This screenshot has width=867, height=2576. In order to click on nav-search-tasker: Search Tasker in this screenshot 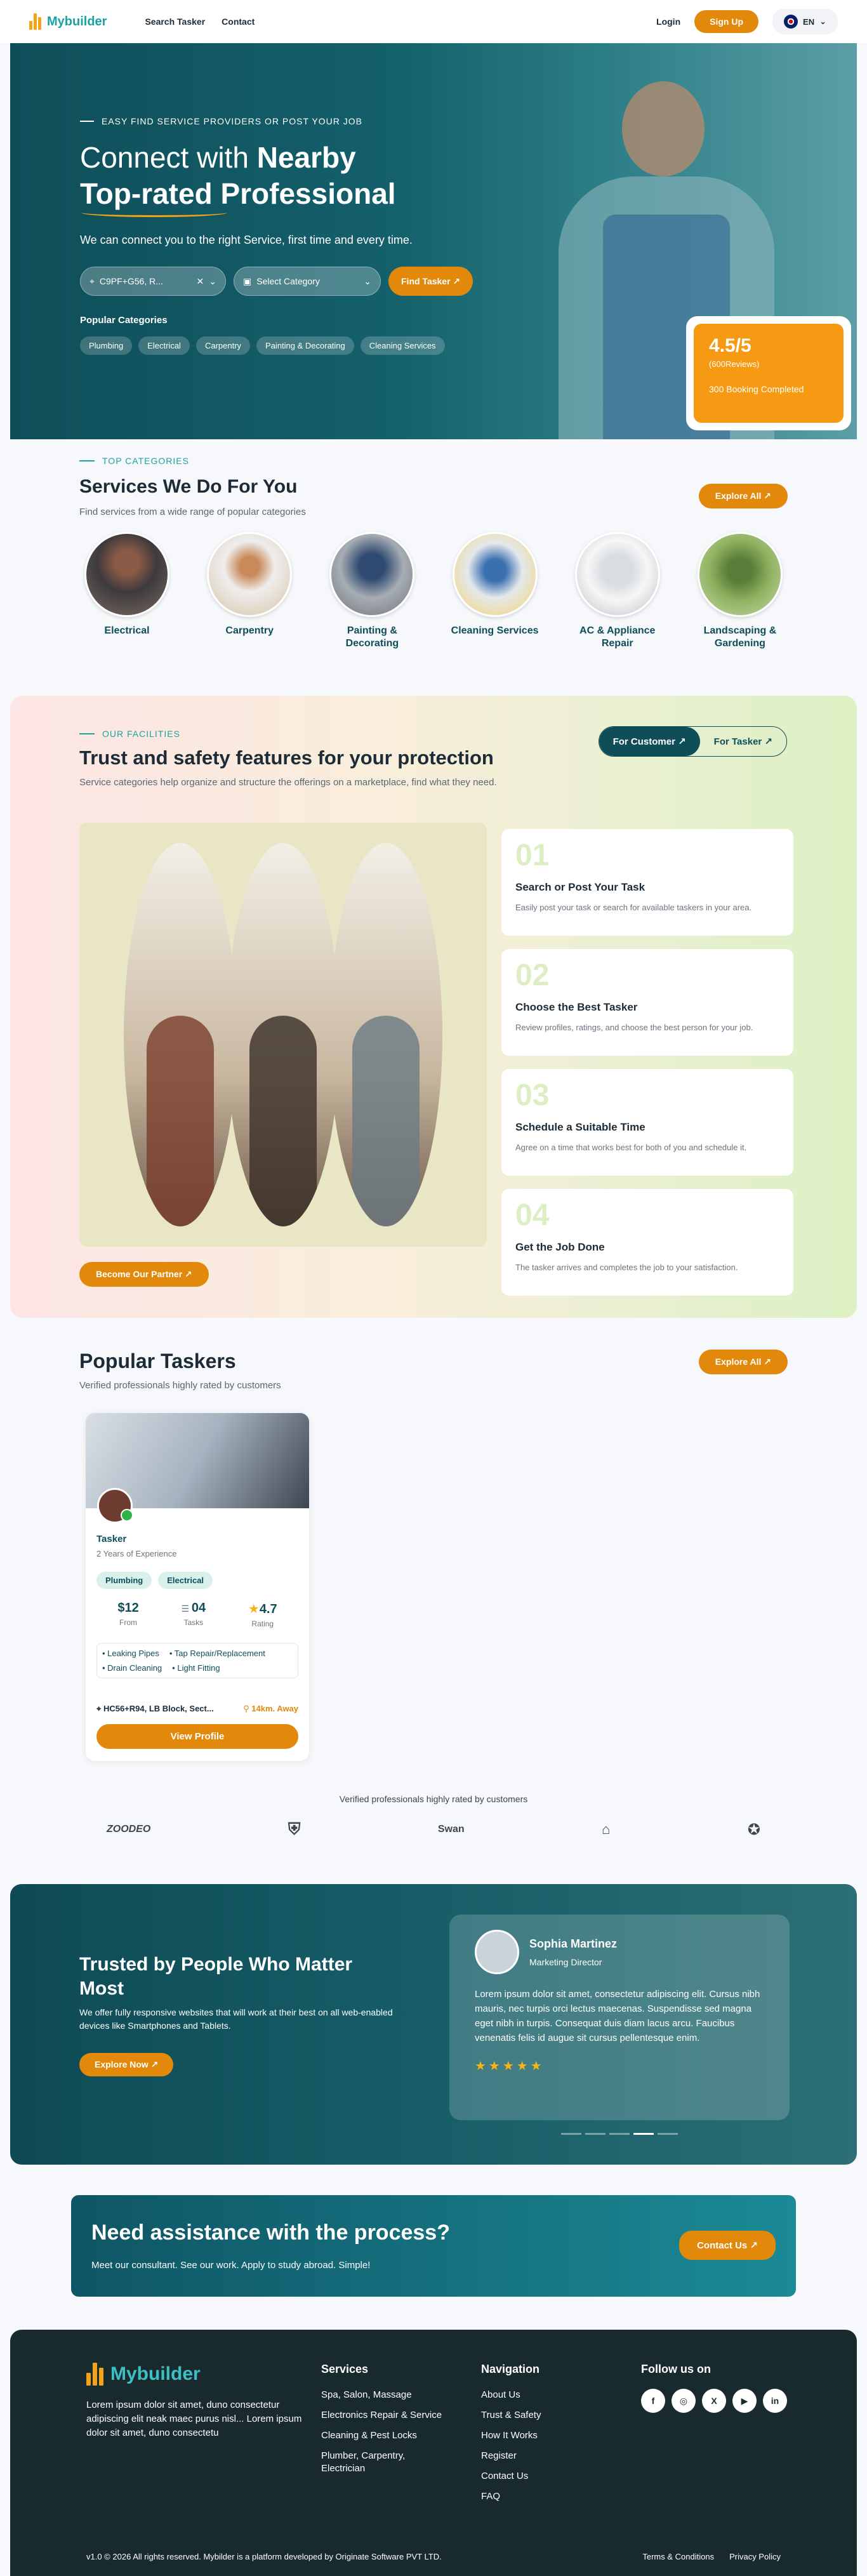, I will do `click(175, 22)`.